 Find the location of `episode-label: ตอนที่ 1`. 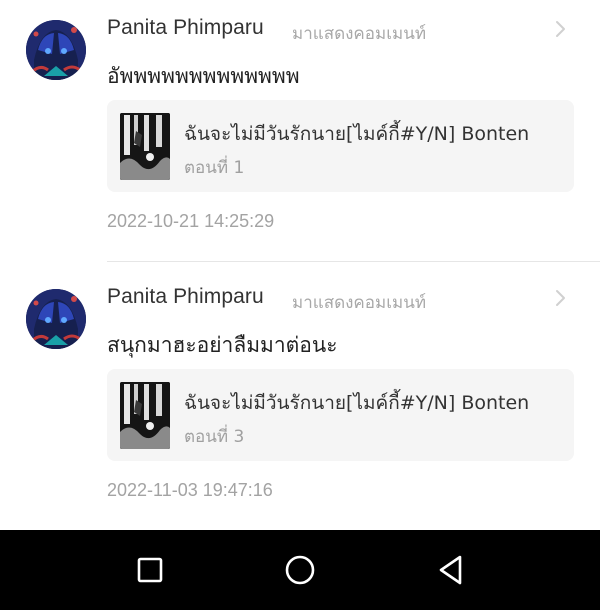

episode-label: ตอนที่ 1 is located at coordinates (214, 168).